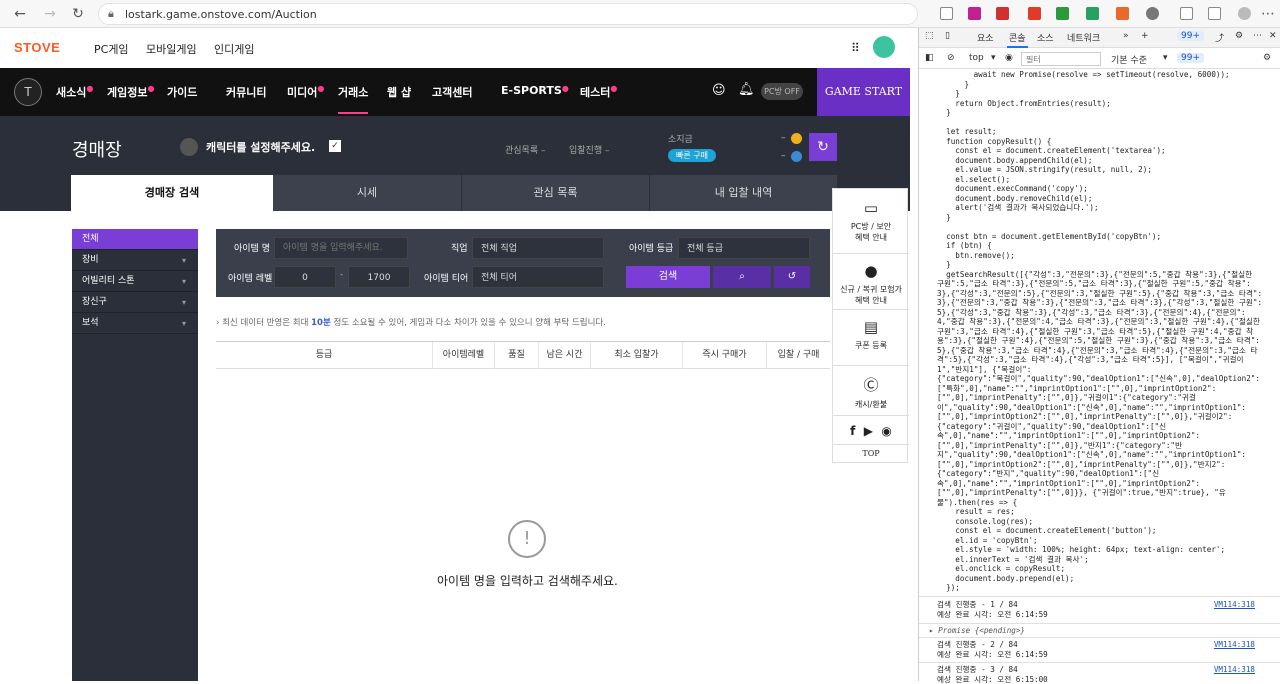 The height and width of the screenshot is (684, 1280). I want to click on address-bar: 🔒︎ lostark.game.onstove.com/Auction, so click(508, 14).